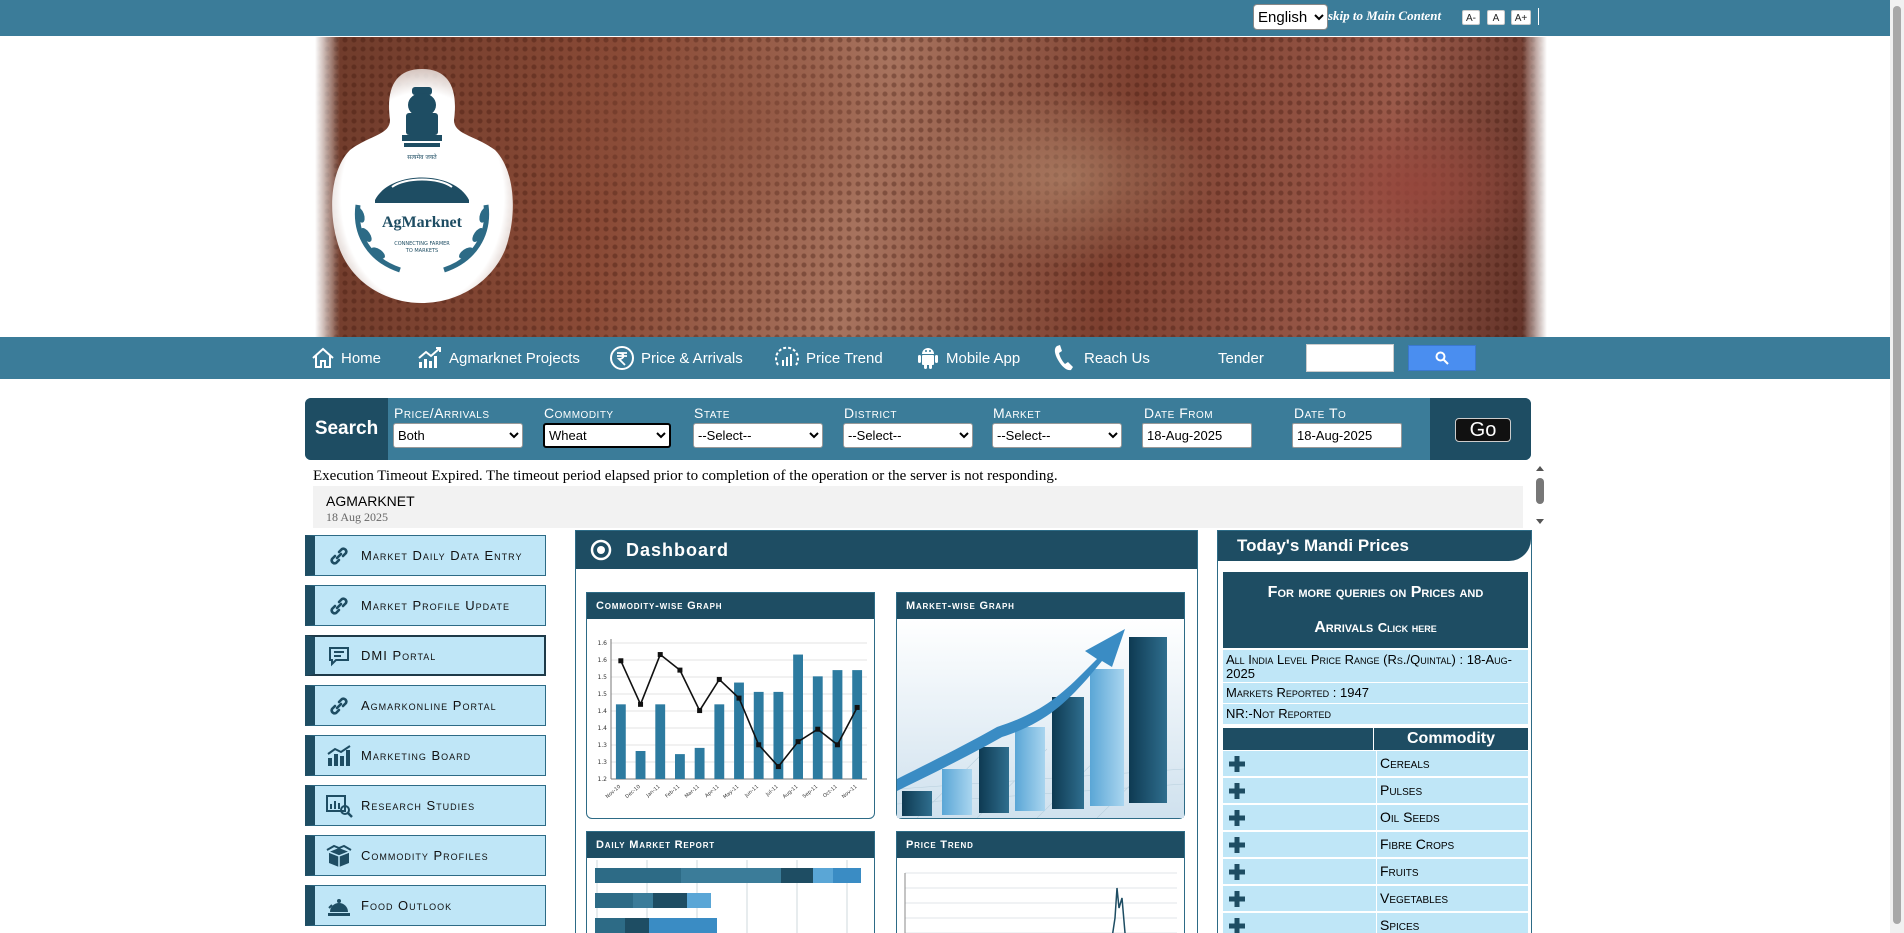 Image resolution: width=1904 pixels, height=933 pixels. I want to click on menu-research-studies: Research Studies, so click(425, 805).